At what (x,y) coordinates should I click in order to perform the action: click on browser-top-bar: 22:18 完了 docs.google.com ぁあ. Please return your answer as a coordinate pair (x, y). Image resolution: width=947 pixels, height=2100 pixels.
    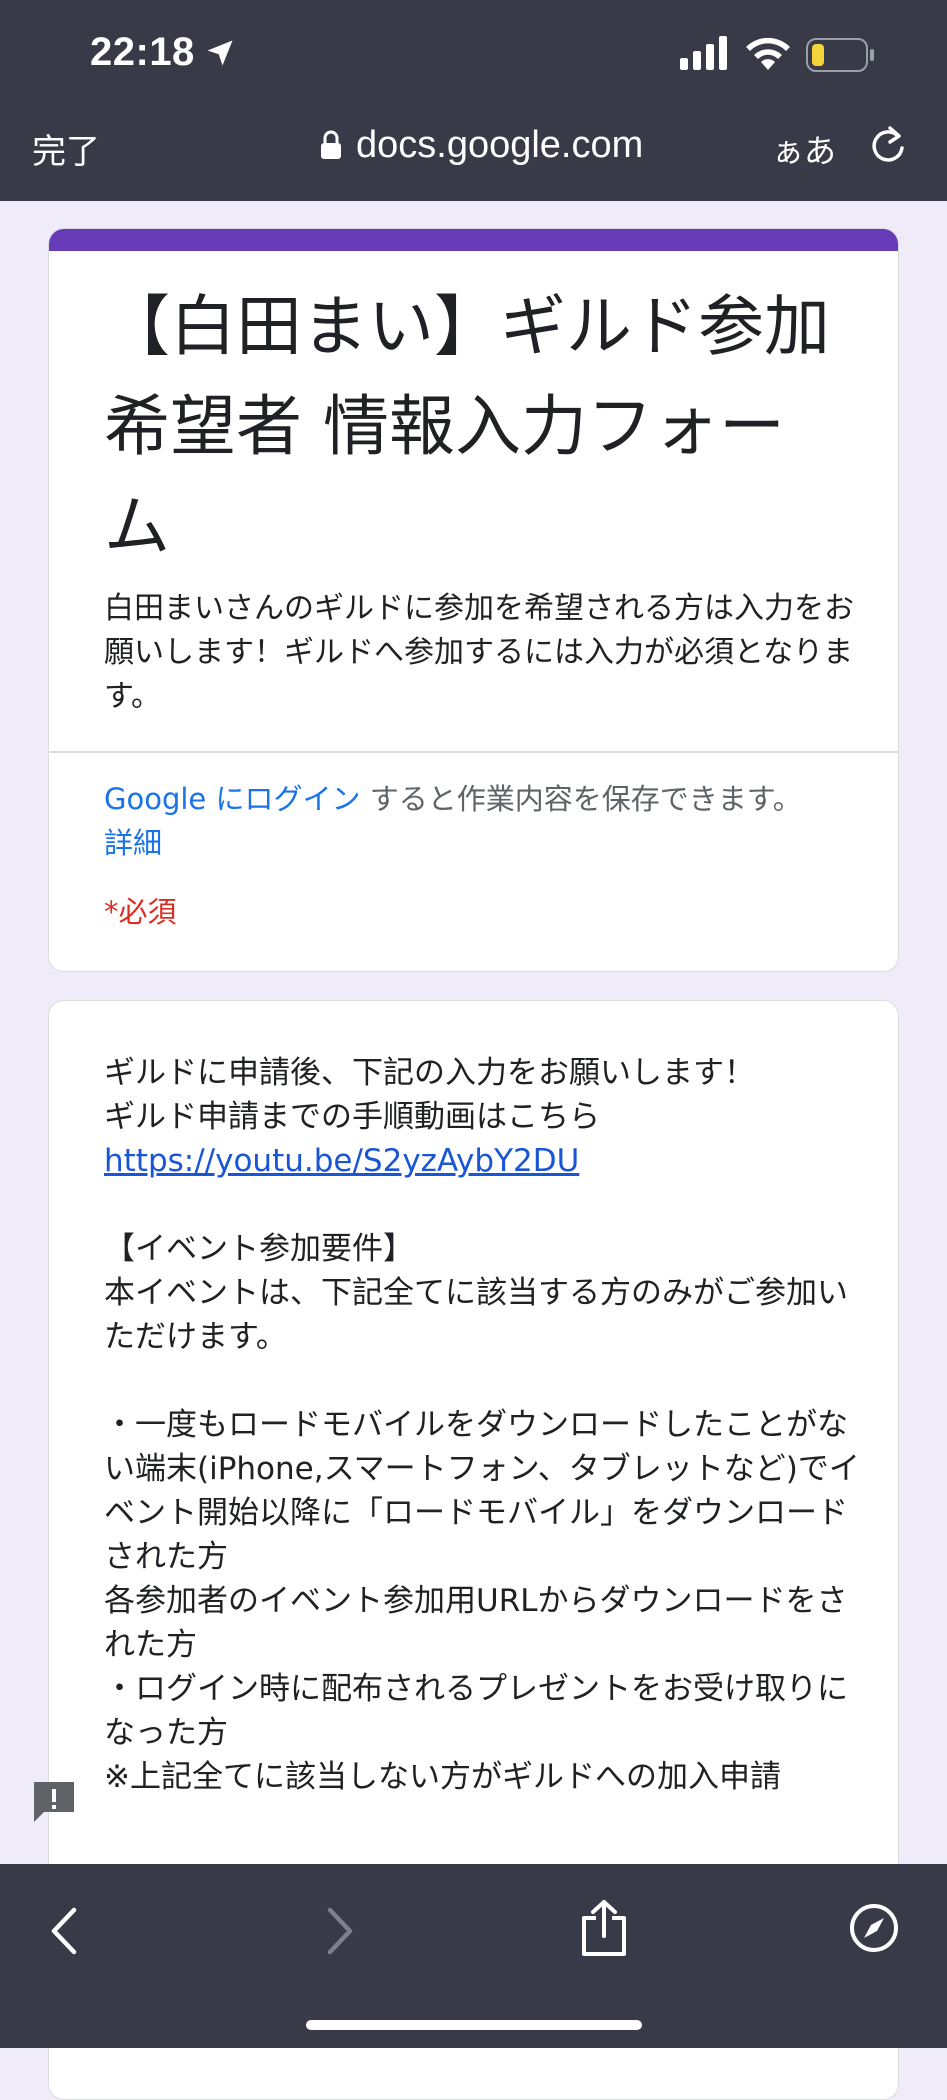
    Looking at the image, I should click on (473, 100).